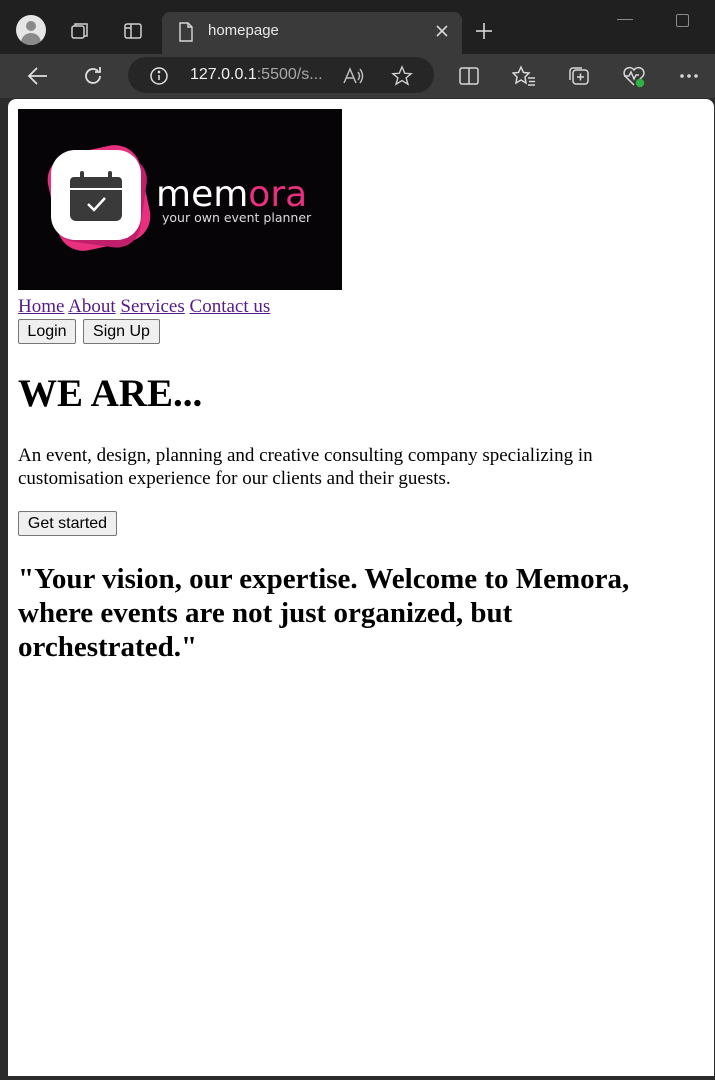  I want to click on nav-contact-link: Contact us, so click(230, 306).